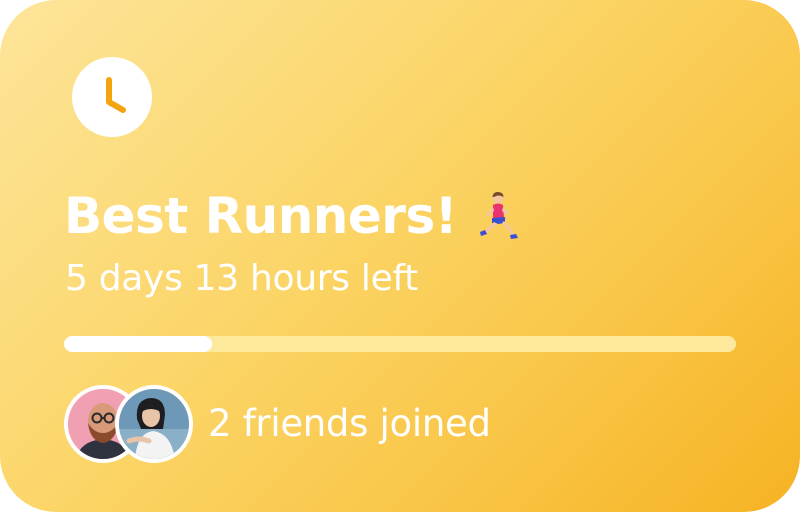 This screenshot has height=512, width=800. Describe the element at coordinates (400, 344) in the screenshot. I see `progress-bar` at that location.